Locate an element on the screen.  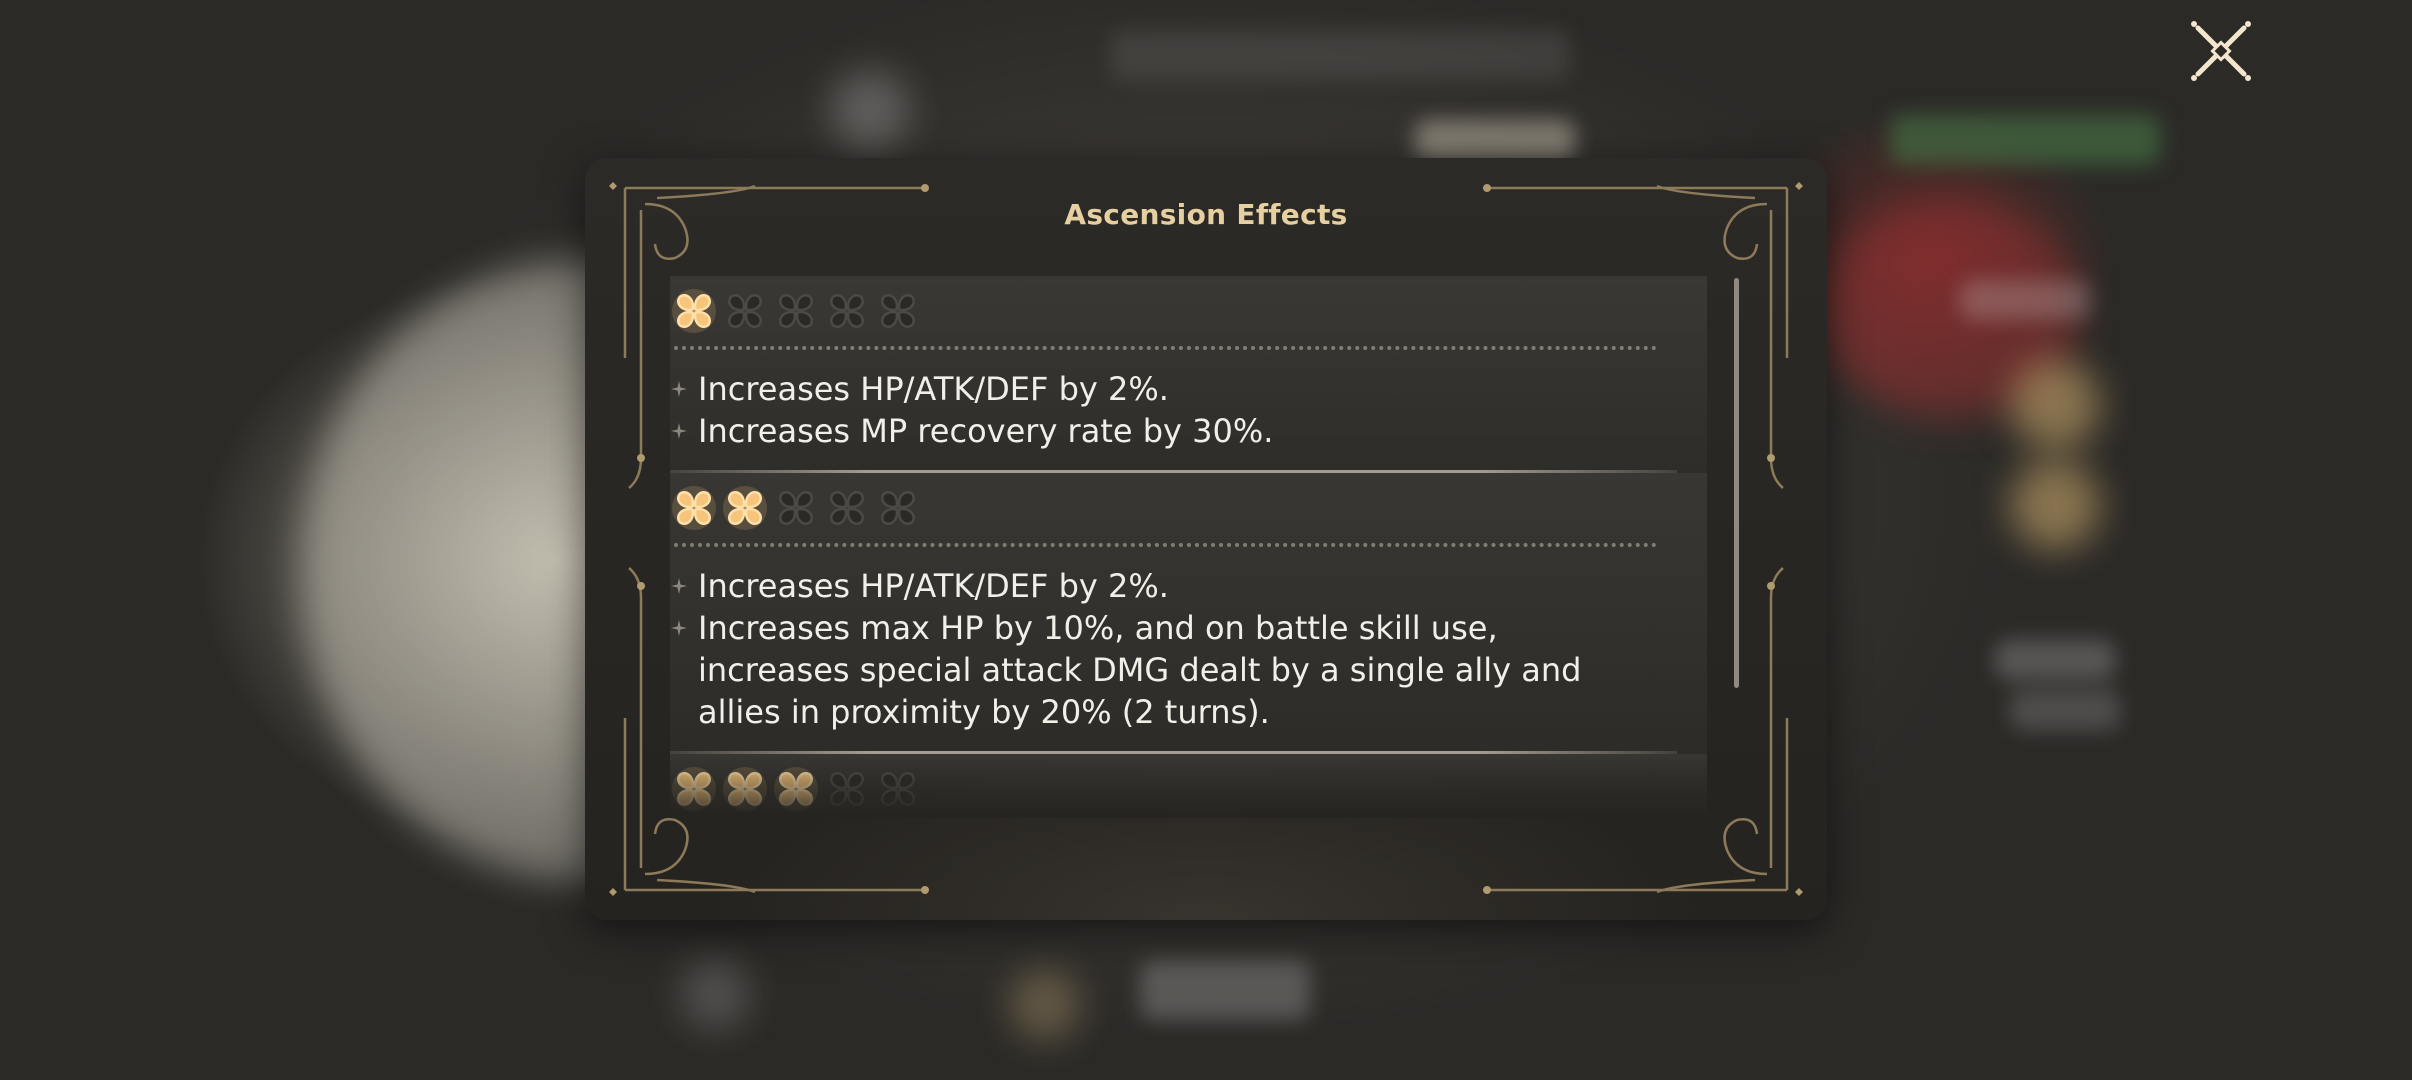
close-button is located at coordinates (2221, 51).